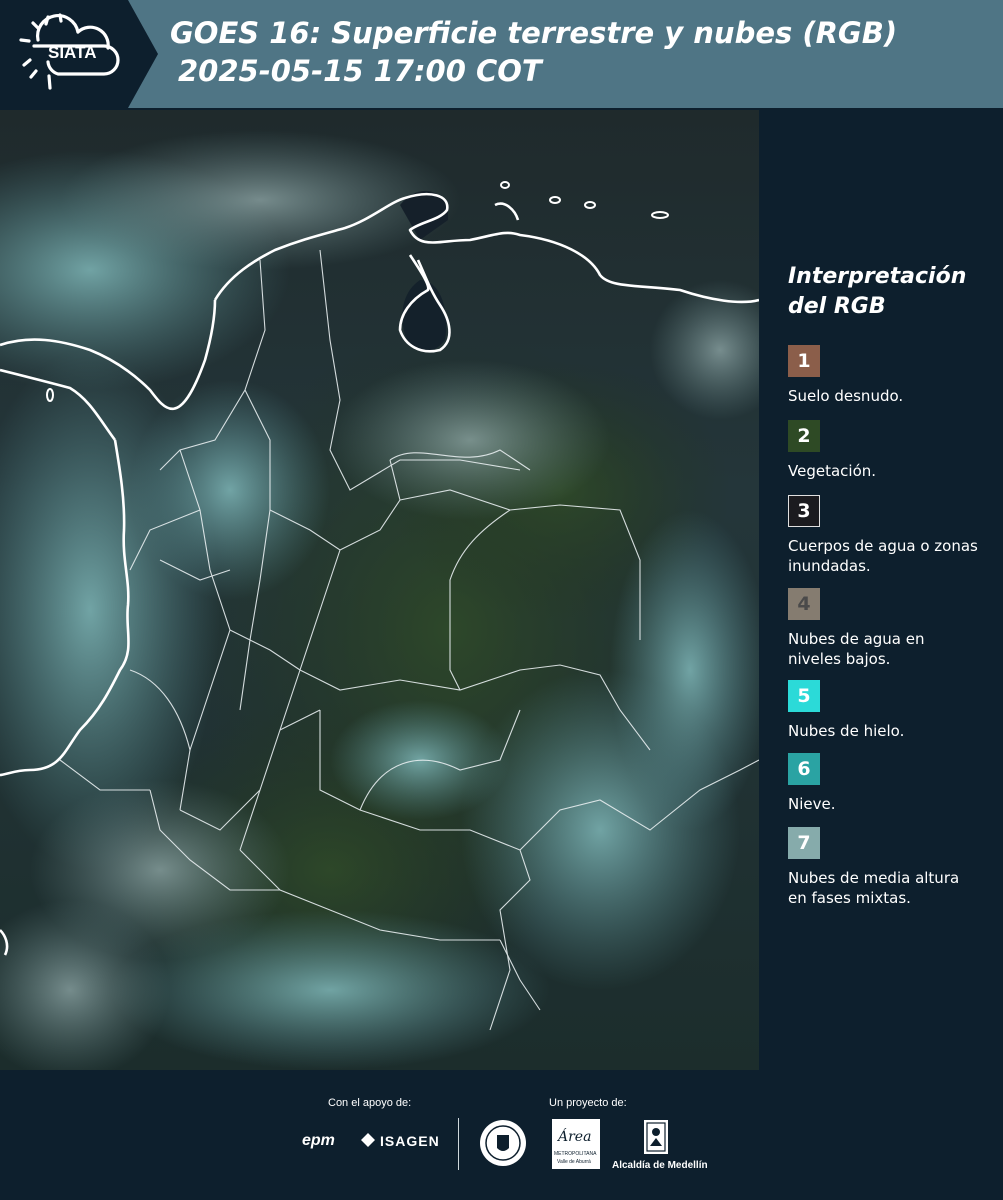 Image resolution: width=1003 pixels, height=1200 pixels. Describe the element at coordinates (832, 471) in the screenshot. I see `legend-item-label: Vegetación.` at that location.